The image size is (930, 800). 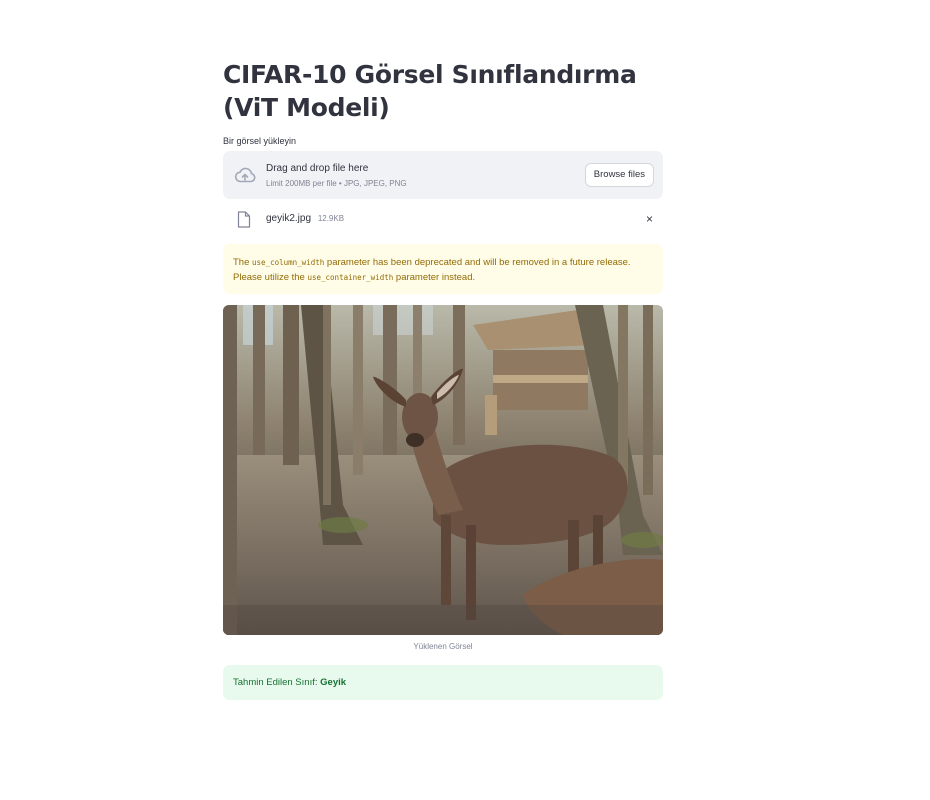 What do you see at coordinates (245, 175) in the screenshot?
I see `cloud-upload-icon` at bounding box center [245, 175].